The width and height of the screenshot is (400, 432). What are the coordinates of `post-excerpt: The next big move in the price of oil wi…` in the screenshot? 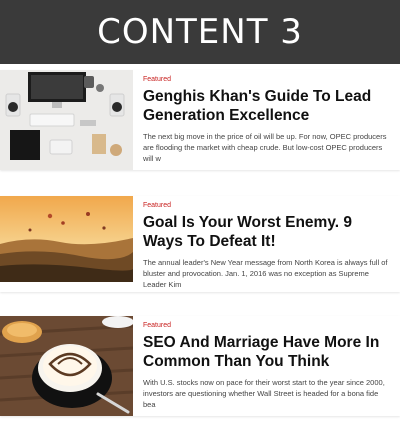 It's located at (265, 147).